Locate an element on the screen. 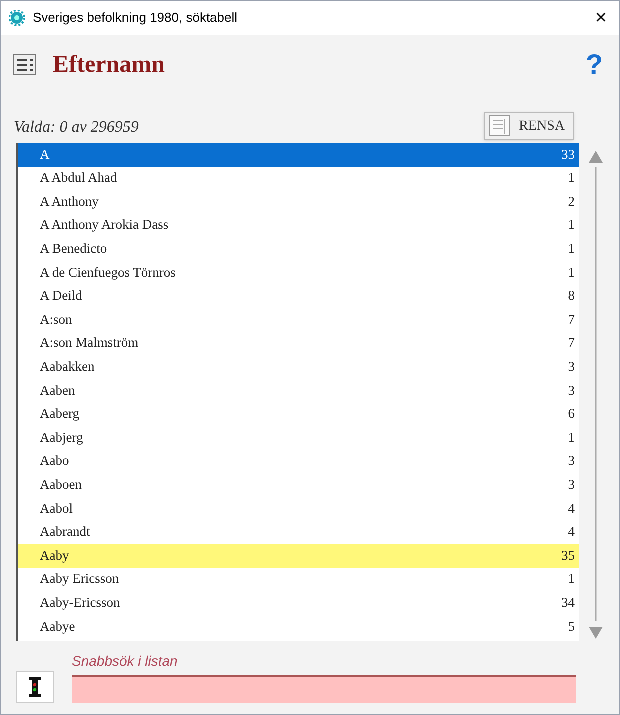 The height and width of the screenshot is (715, 620). help-button: ? is located at coordinates (594, 65).